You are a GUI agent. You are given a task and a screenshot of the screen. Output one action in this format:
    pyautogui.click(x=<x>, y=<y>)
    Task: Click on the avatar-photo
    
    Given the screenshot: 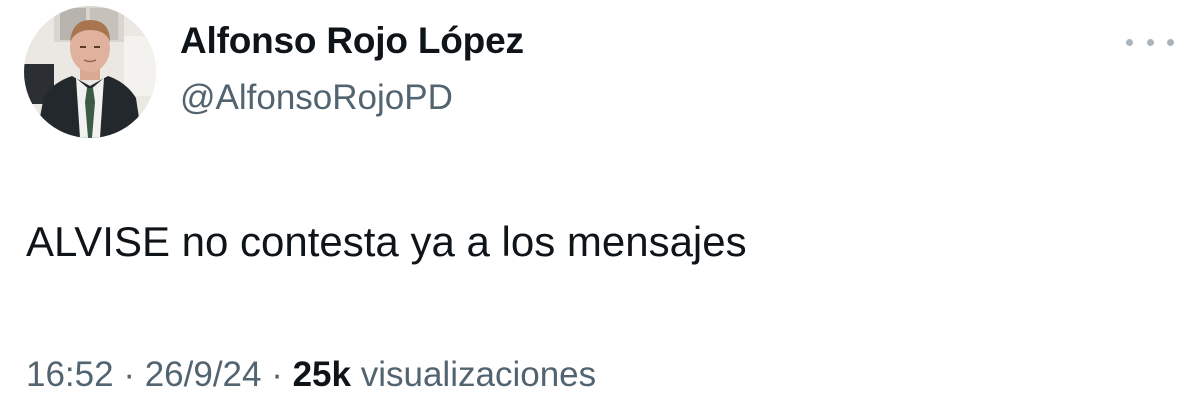 What is the action you would take?
    pyautogui.click(x=90, y=72)
    